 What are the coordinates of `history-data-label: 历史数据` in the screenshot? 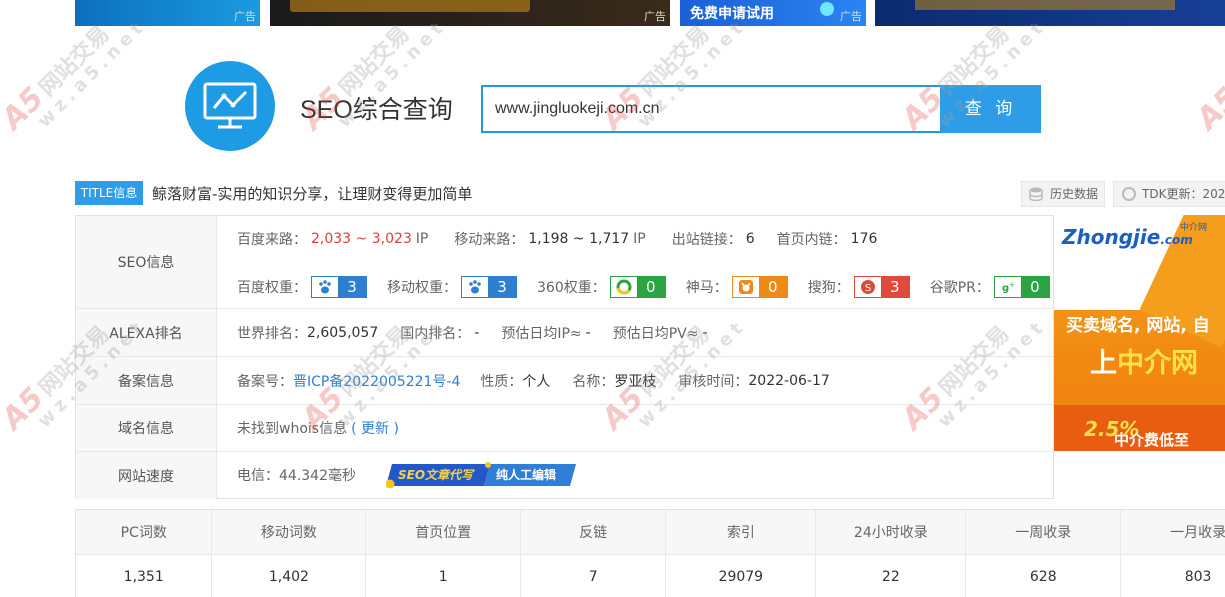 It's located at (1074, 194).